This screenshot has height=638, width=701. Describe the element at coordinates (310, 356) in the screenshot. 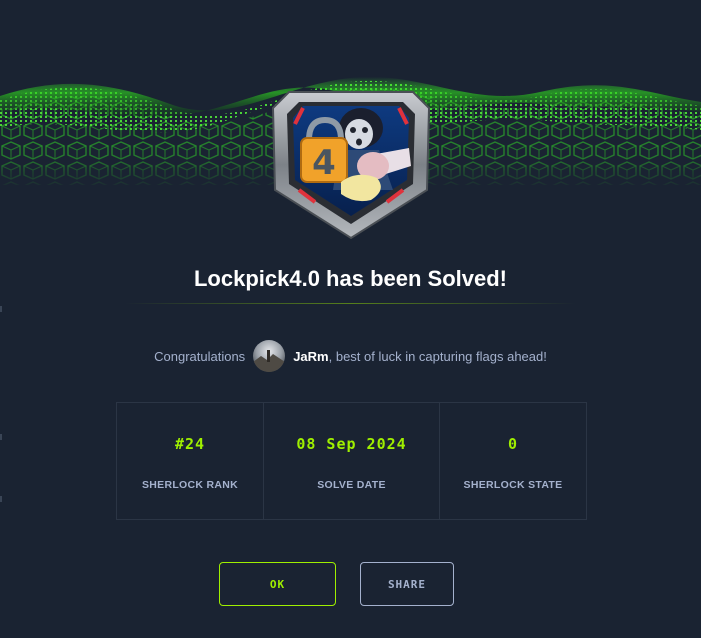

I see `username-link: JaRm` at that location.